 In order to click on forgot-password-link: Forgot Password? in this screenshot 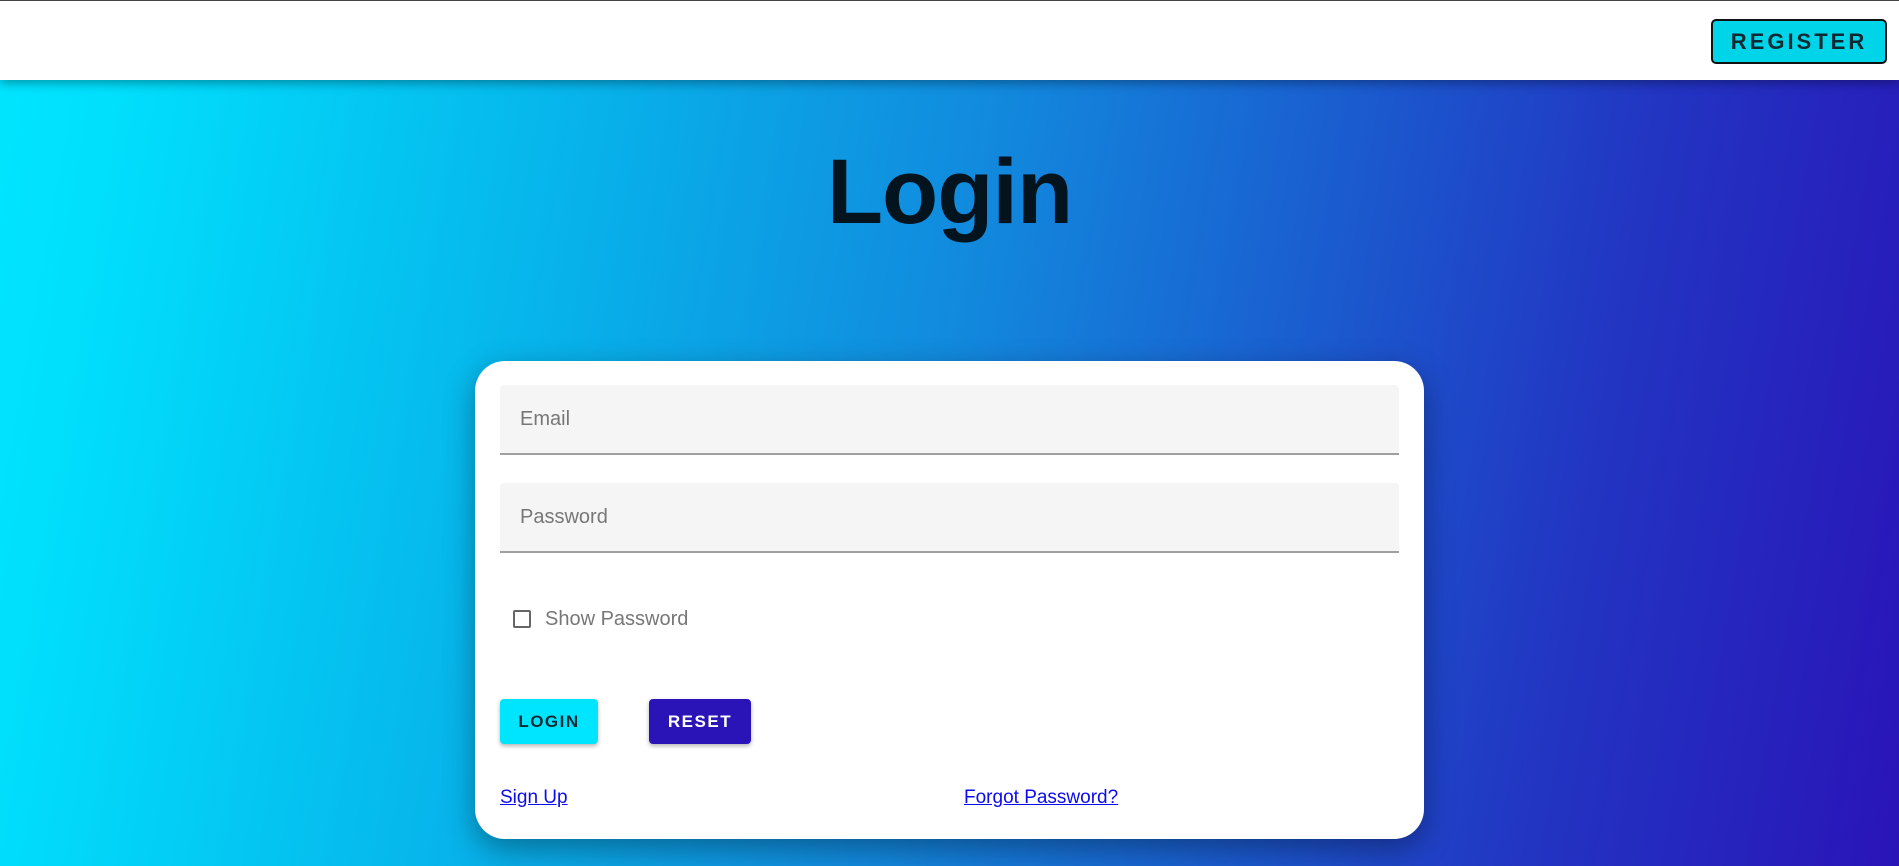, I will do `click(1041, 798)`.